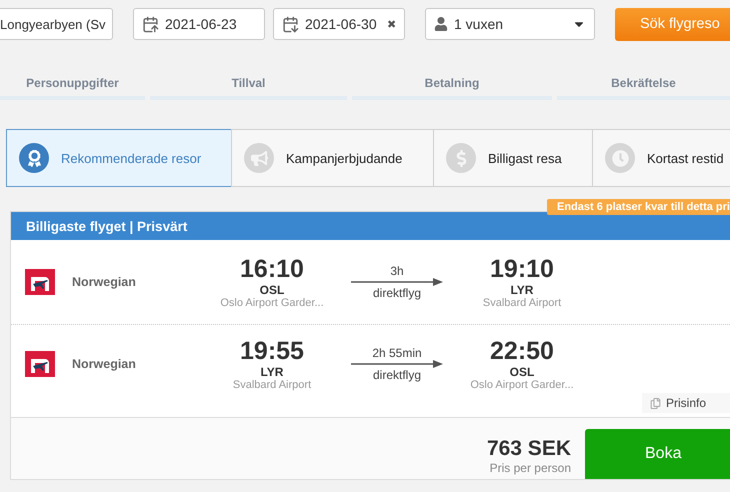  I want to click on sort-tab: Billigast resa, so click(513, 158).